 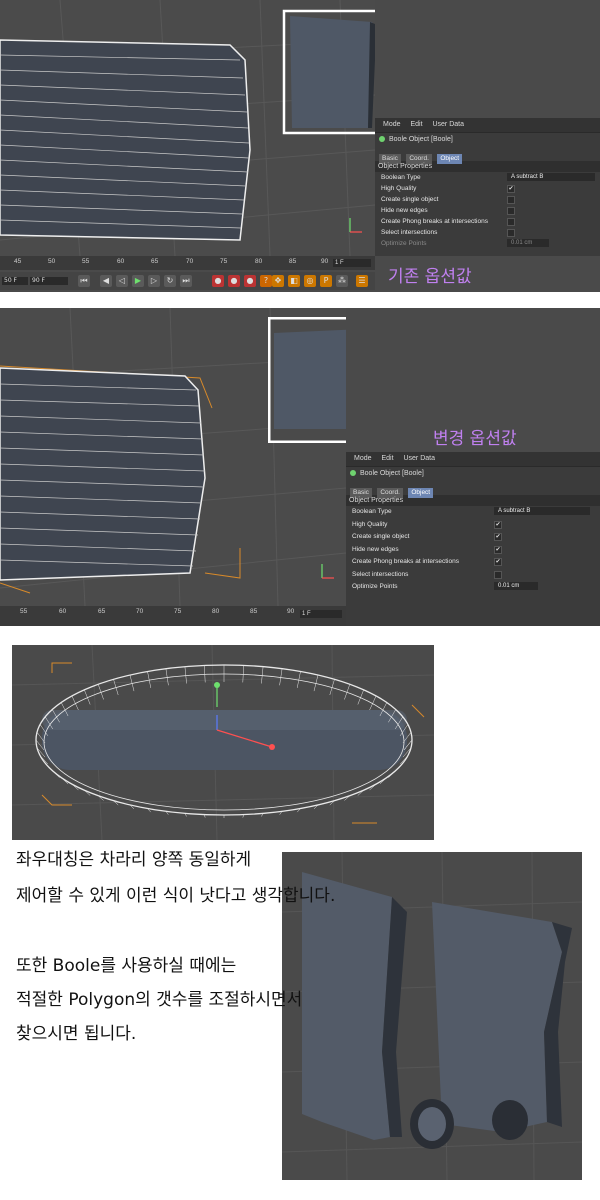 What do you see at coordinates (473, 575) in the screenshot?
I see `prop-select-intersections: Select intersections` at bounding box center [473, 575].